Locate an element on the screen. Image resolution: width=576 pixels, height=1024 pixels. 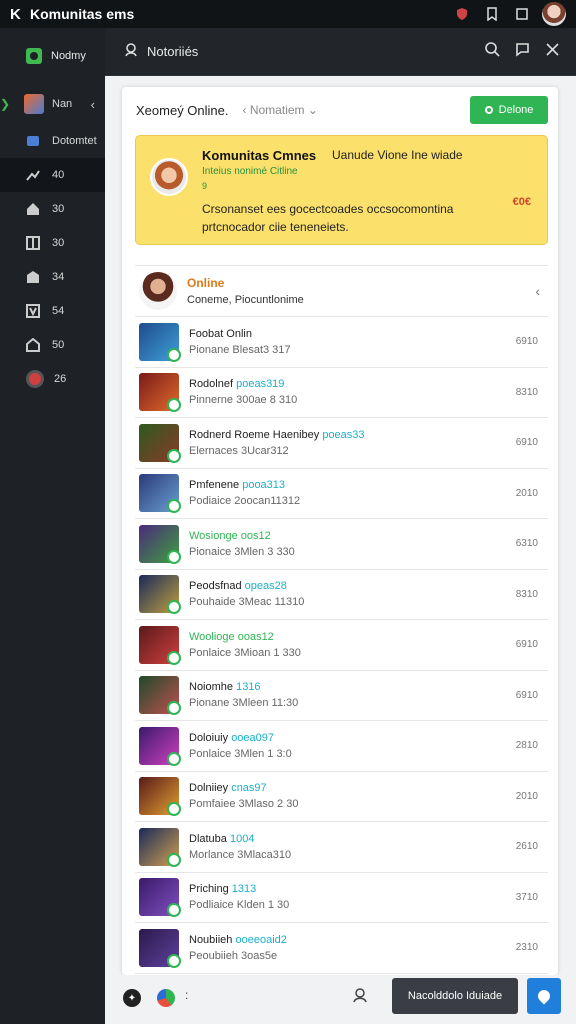
friend-name: Woolioge ooas12 is located at coordinates (348, 637).